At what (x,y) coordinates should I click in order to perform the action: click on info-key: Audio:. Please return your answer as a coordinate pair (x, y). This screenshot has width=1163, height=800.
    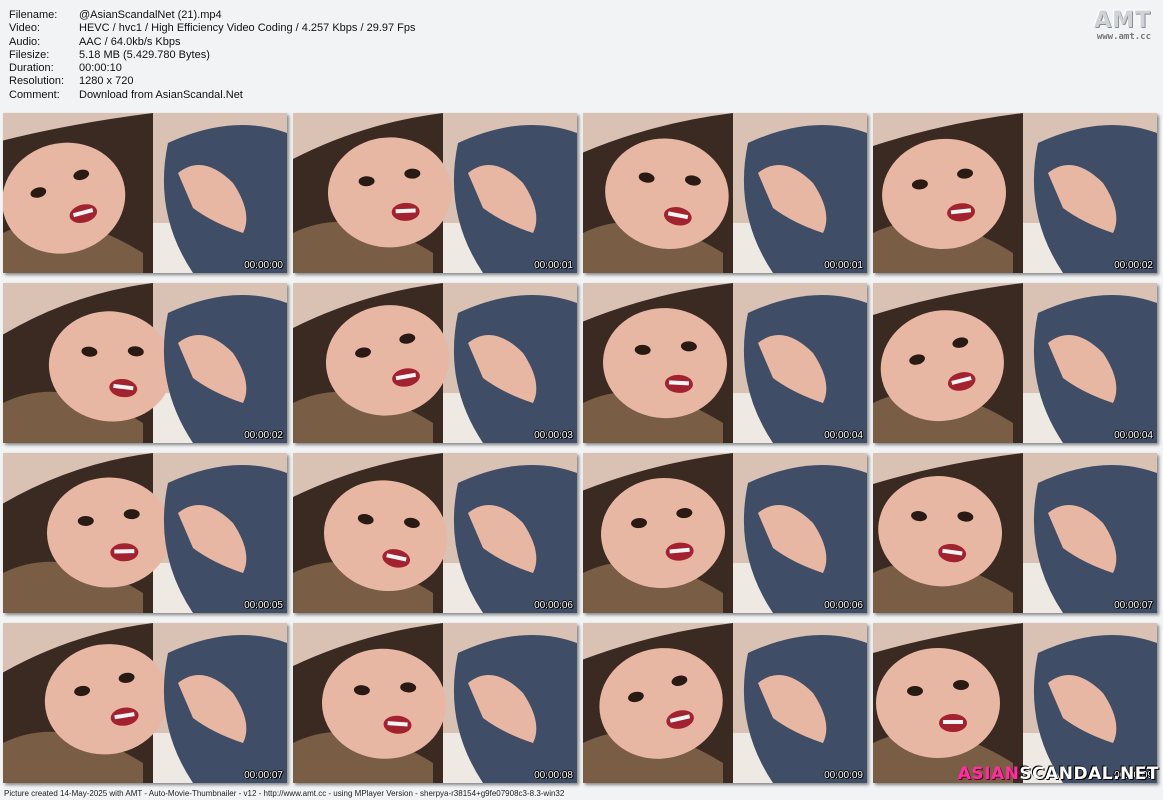
    Looking at the image, I should click on (25, 41).